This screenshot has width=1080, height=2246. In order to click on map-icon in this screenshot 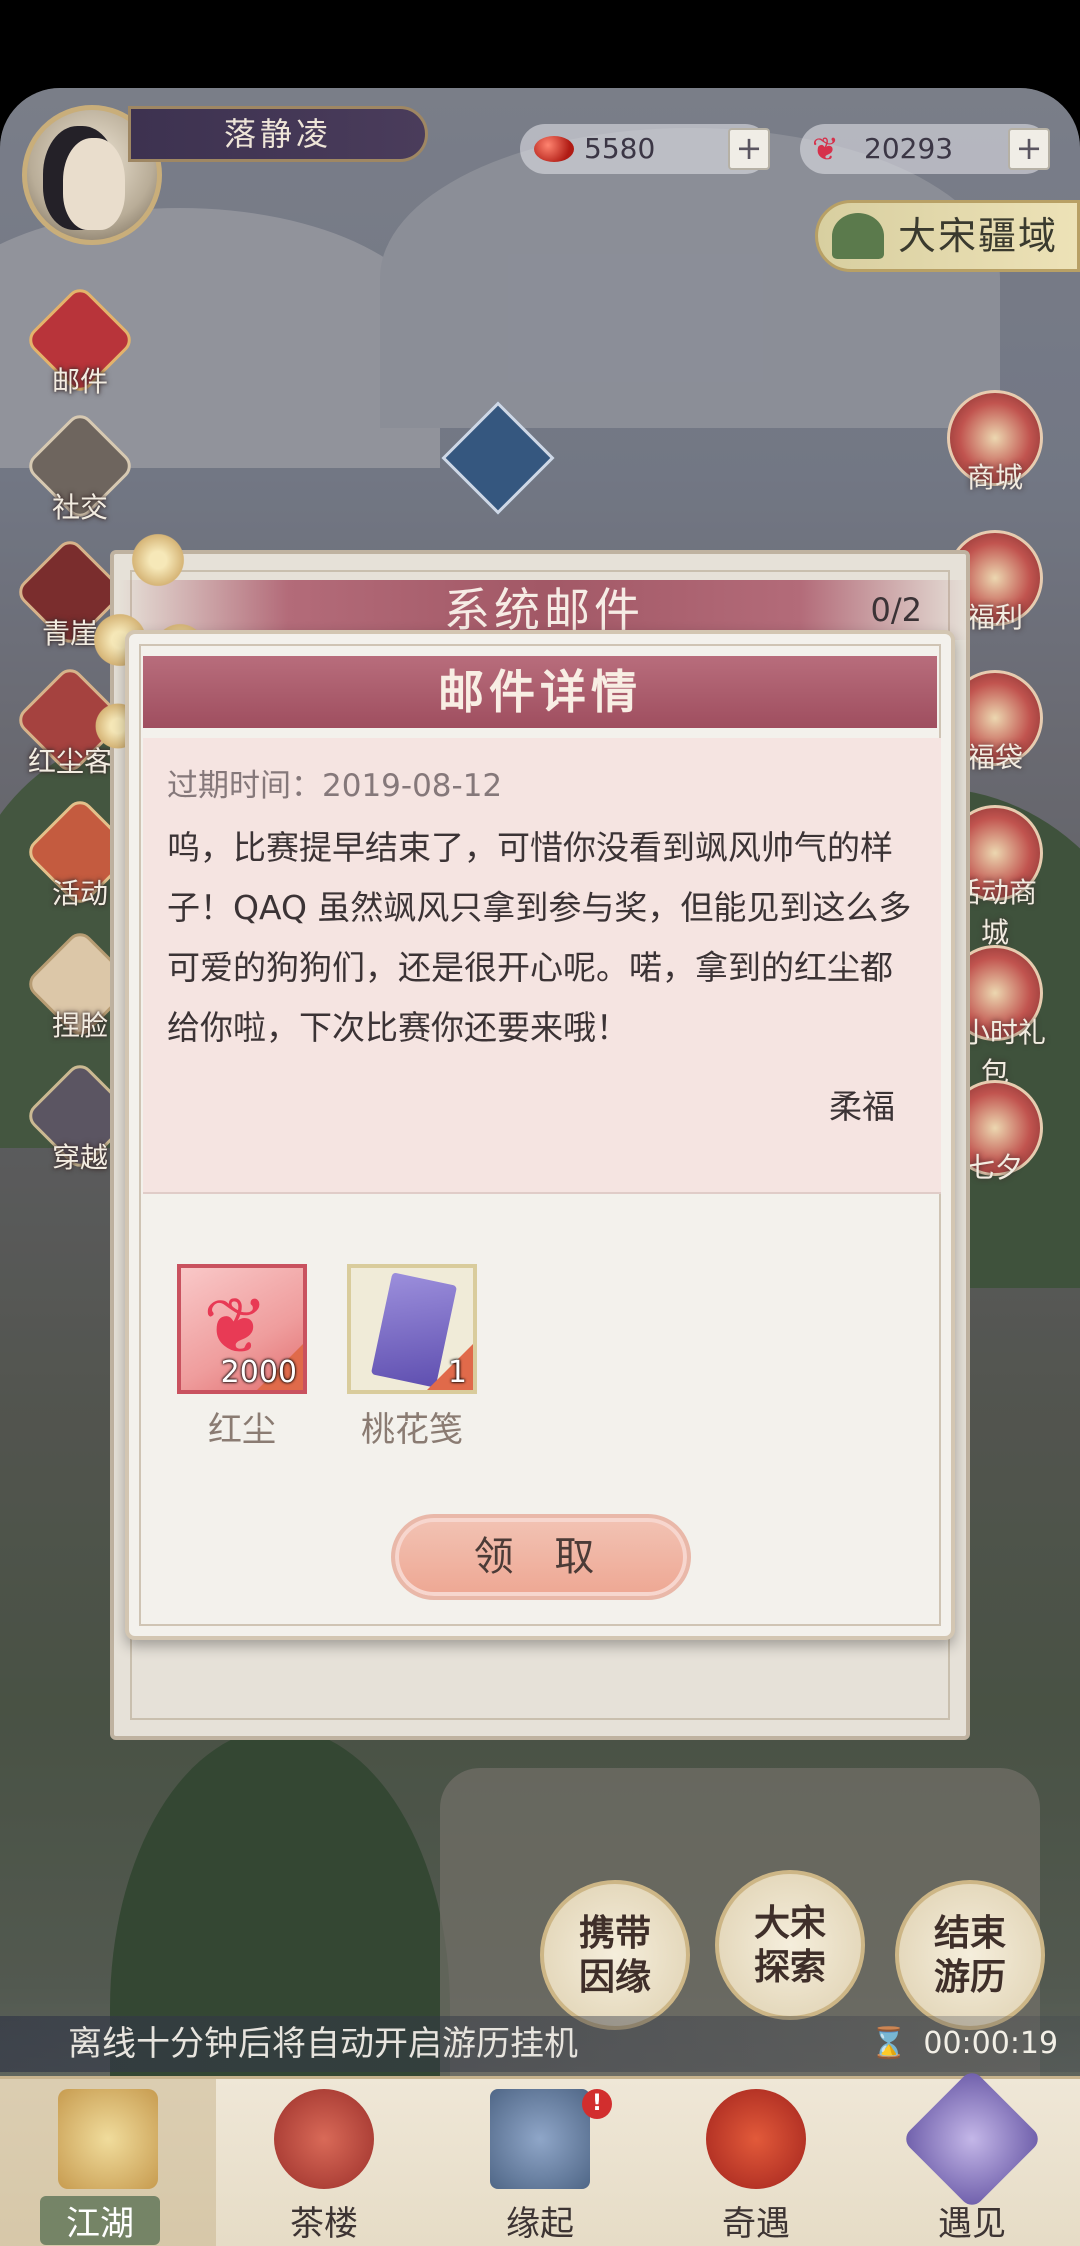, I will do `click(108, 2139)`.